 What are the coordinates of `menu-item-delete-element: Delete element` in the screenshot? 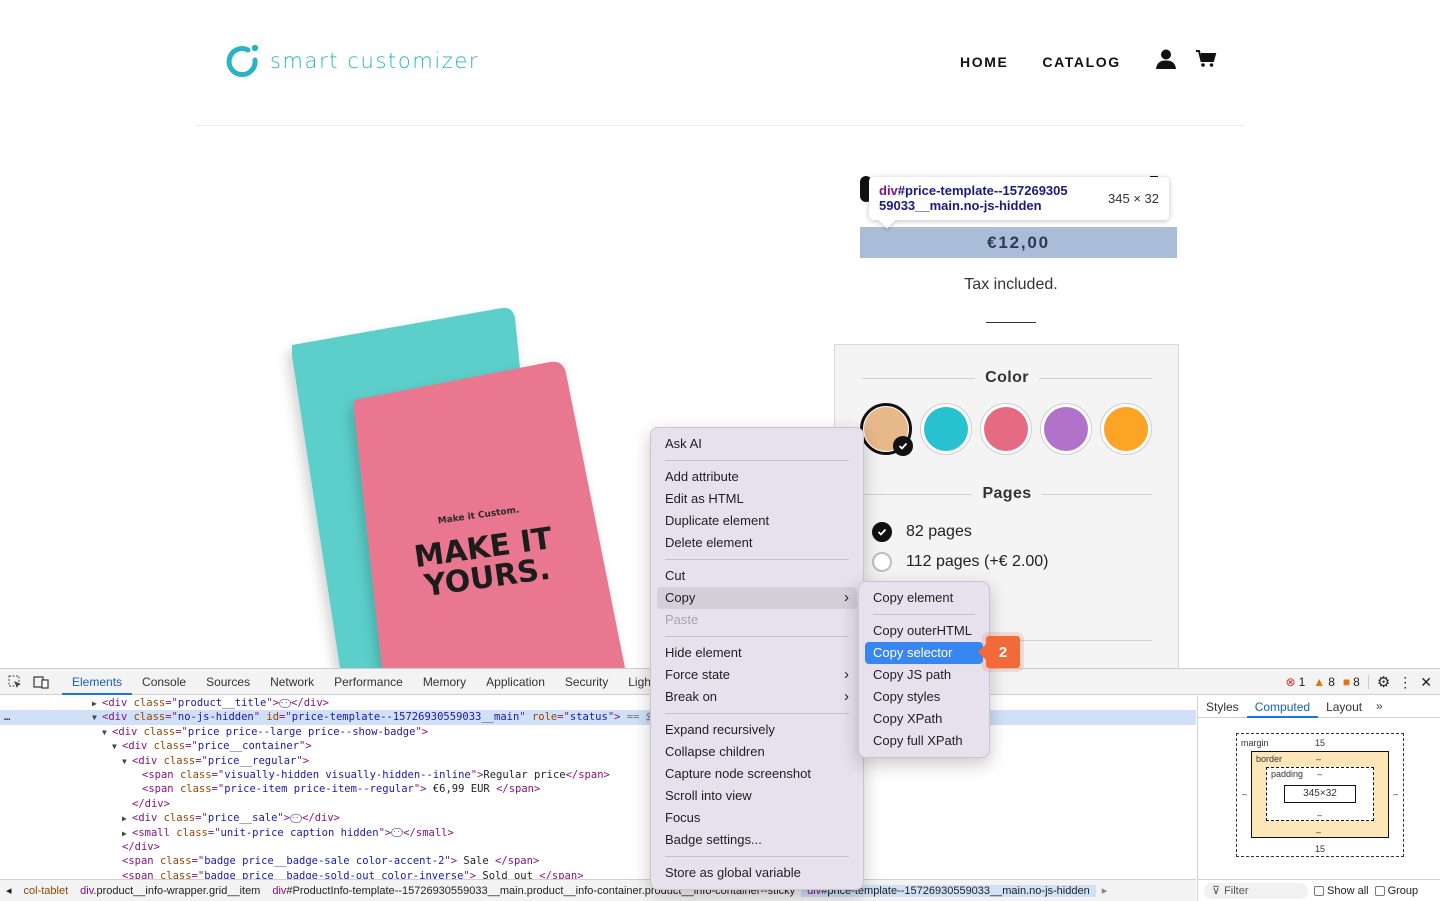 It's located at (757, 543).